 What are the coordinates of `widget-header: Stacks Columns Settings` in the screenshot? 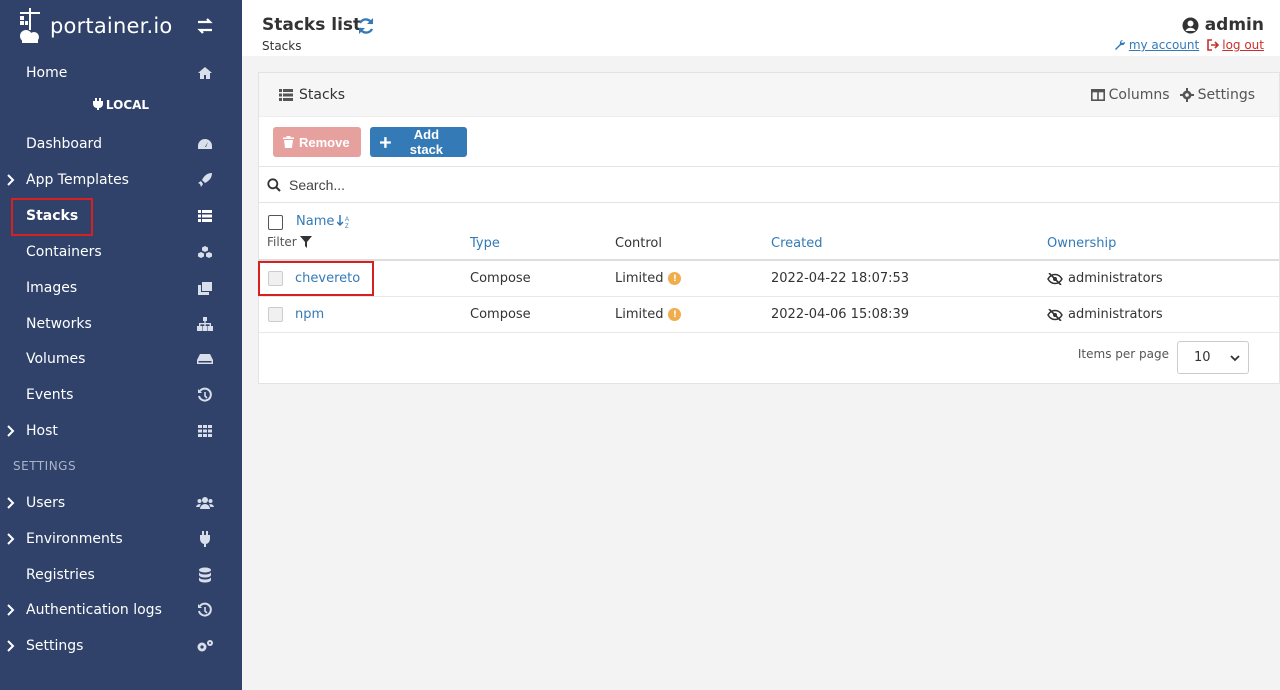 It's located at (769, 95).